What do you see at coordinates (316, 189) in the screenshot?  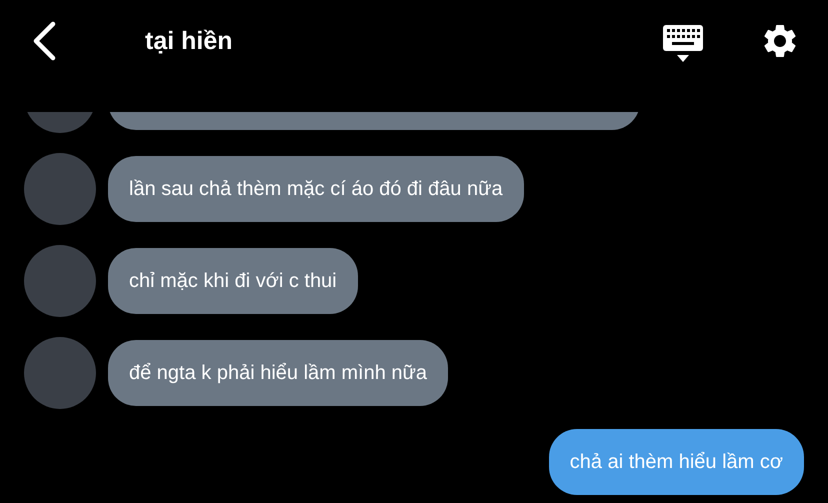 I see `received-message-bubble: lần sau chả thèm mặc cí áo đó đi đâu nữa` at bounding box center [316, 189].